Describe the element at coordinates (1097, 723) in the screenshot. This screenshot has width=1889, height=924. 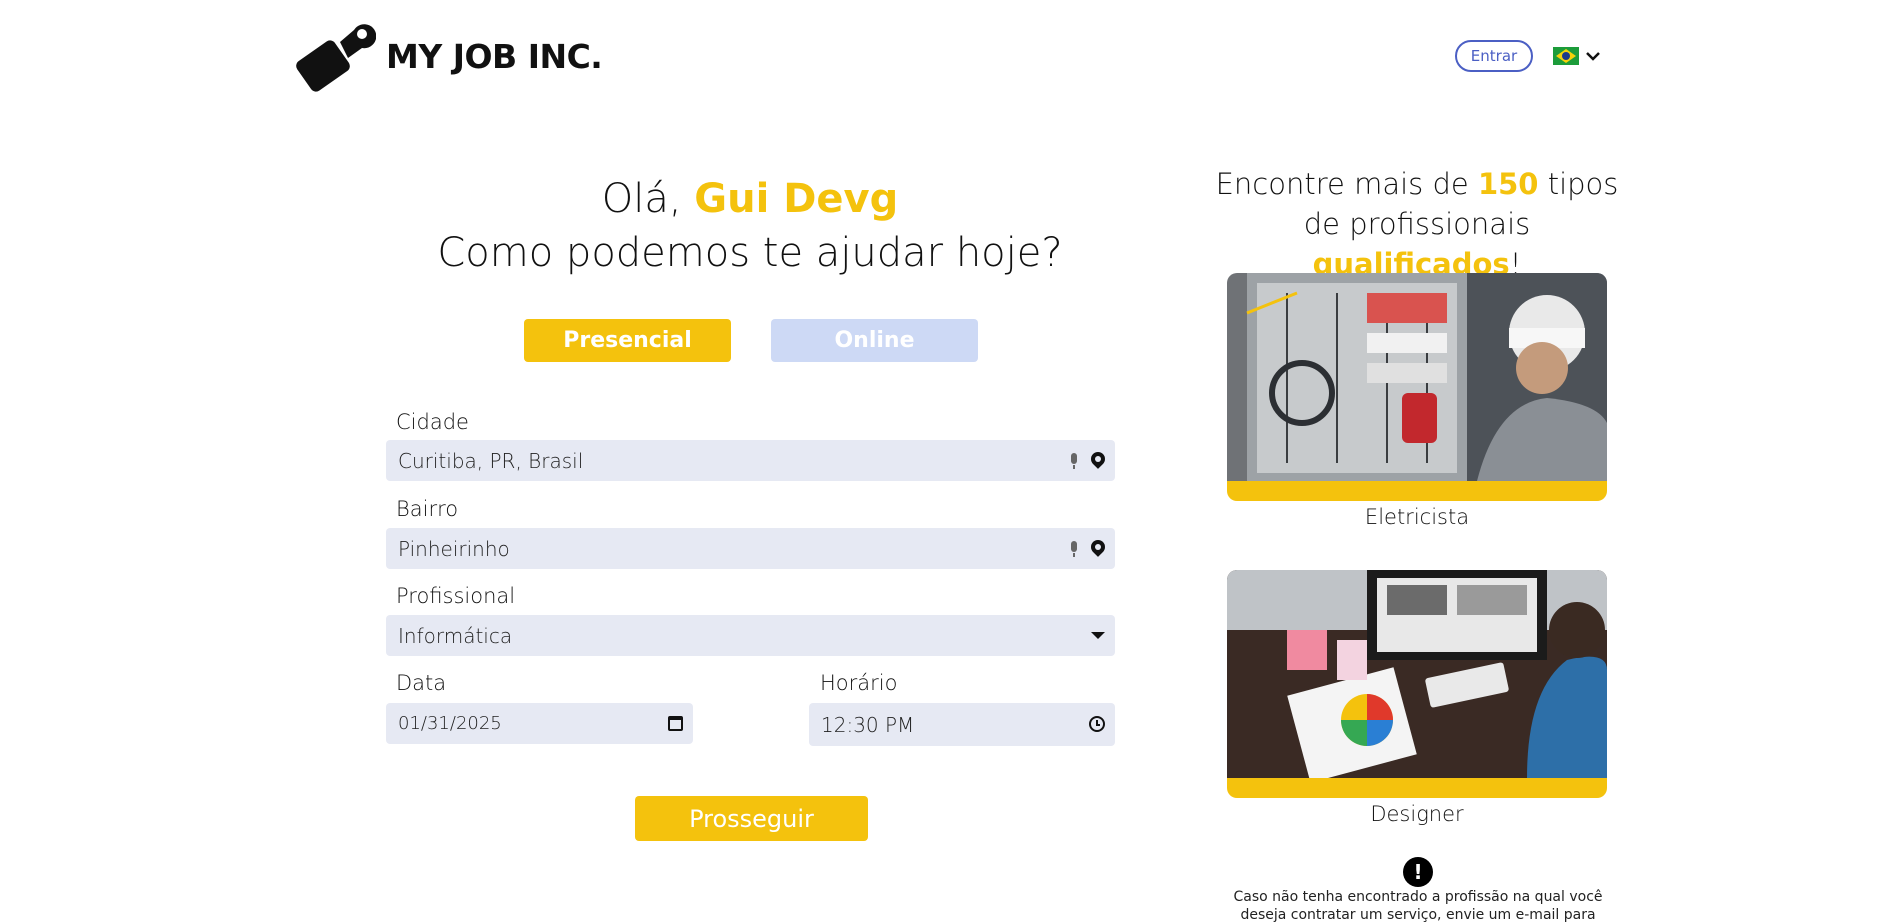
I see `clock-icon` at that location.